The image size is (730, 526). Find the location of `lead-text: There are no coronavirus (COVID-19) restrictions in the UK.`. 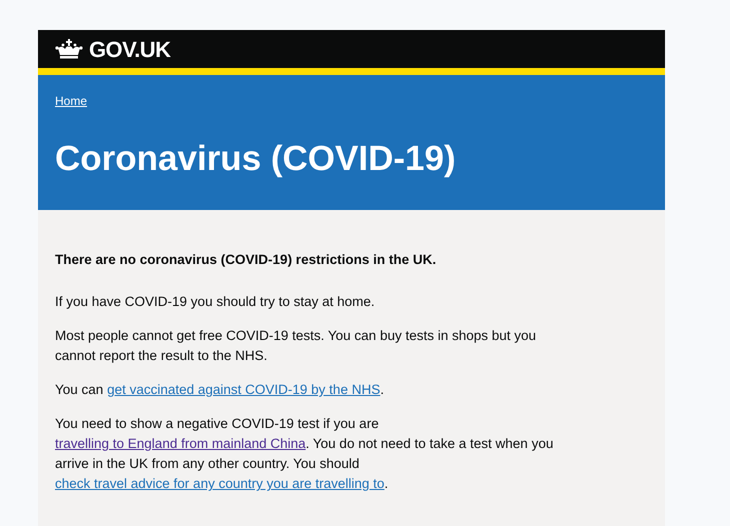

lead-text: There are no coronavirus (COVID-19) restrictions in the UK. is located at coordinates (246, 260).